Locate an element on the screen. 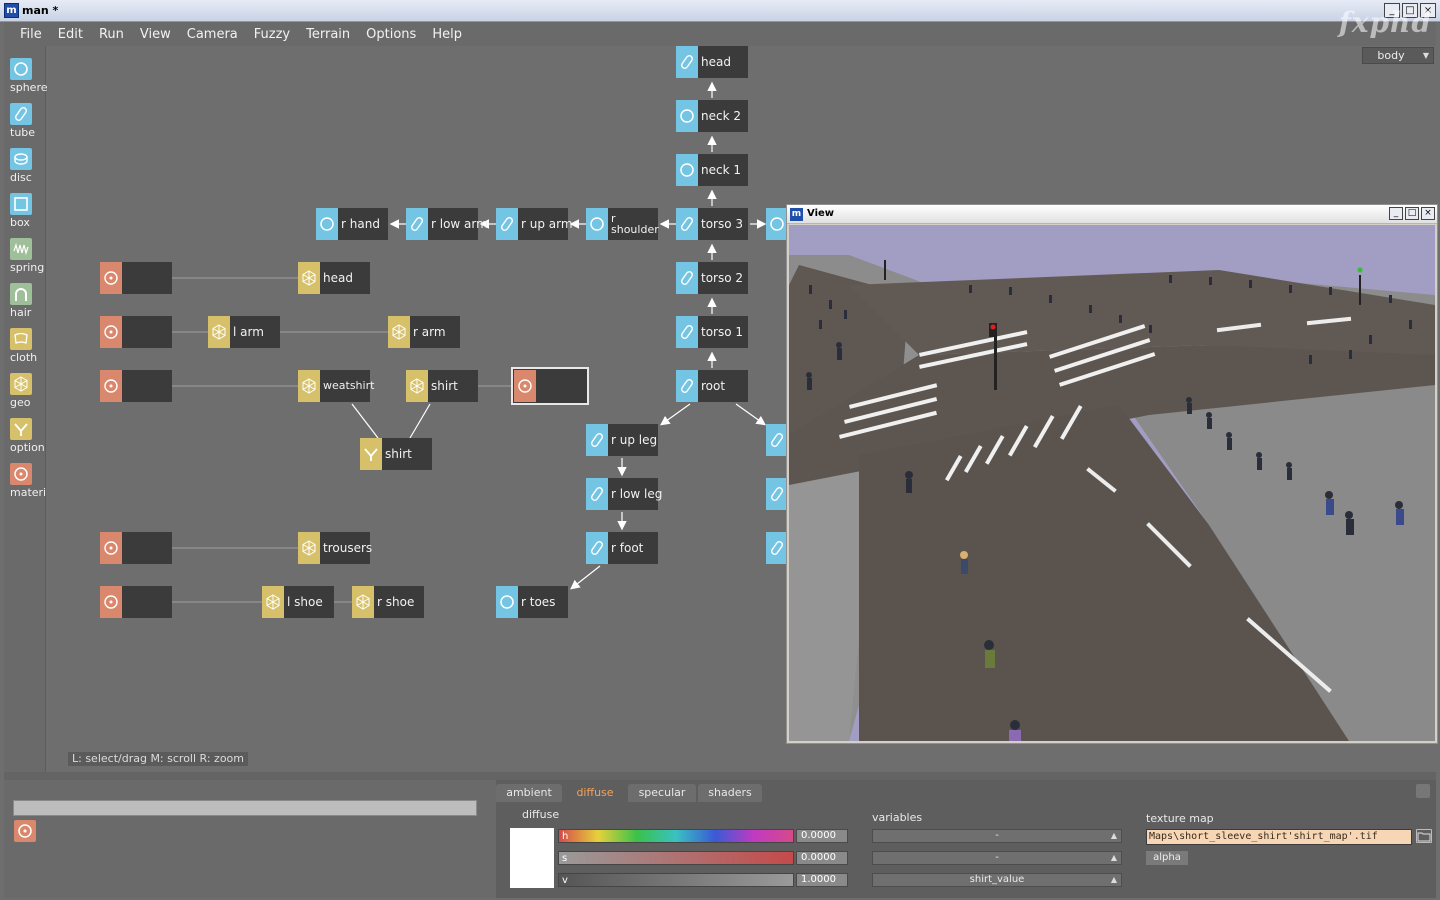 Image resolution: width=1440 pixels, height=900 pixels. value-variable-select: shirt_value ▲ is located at coordinates (997, 880).